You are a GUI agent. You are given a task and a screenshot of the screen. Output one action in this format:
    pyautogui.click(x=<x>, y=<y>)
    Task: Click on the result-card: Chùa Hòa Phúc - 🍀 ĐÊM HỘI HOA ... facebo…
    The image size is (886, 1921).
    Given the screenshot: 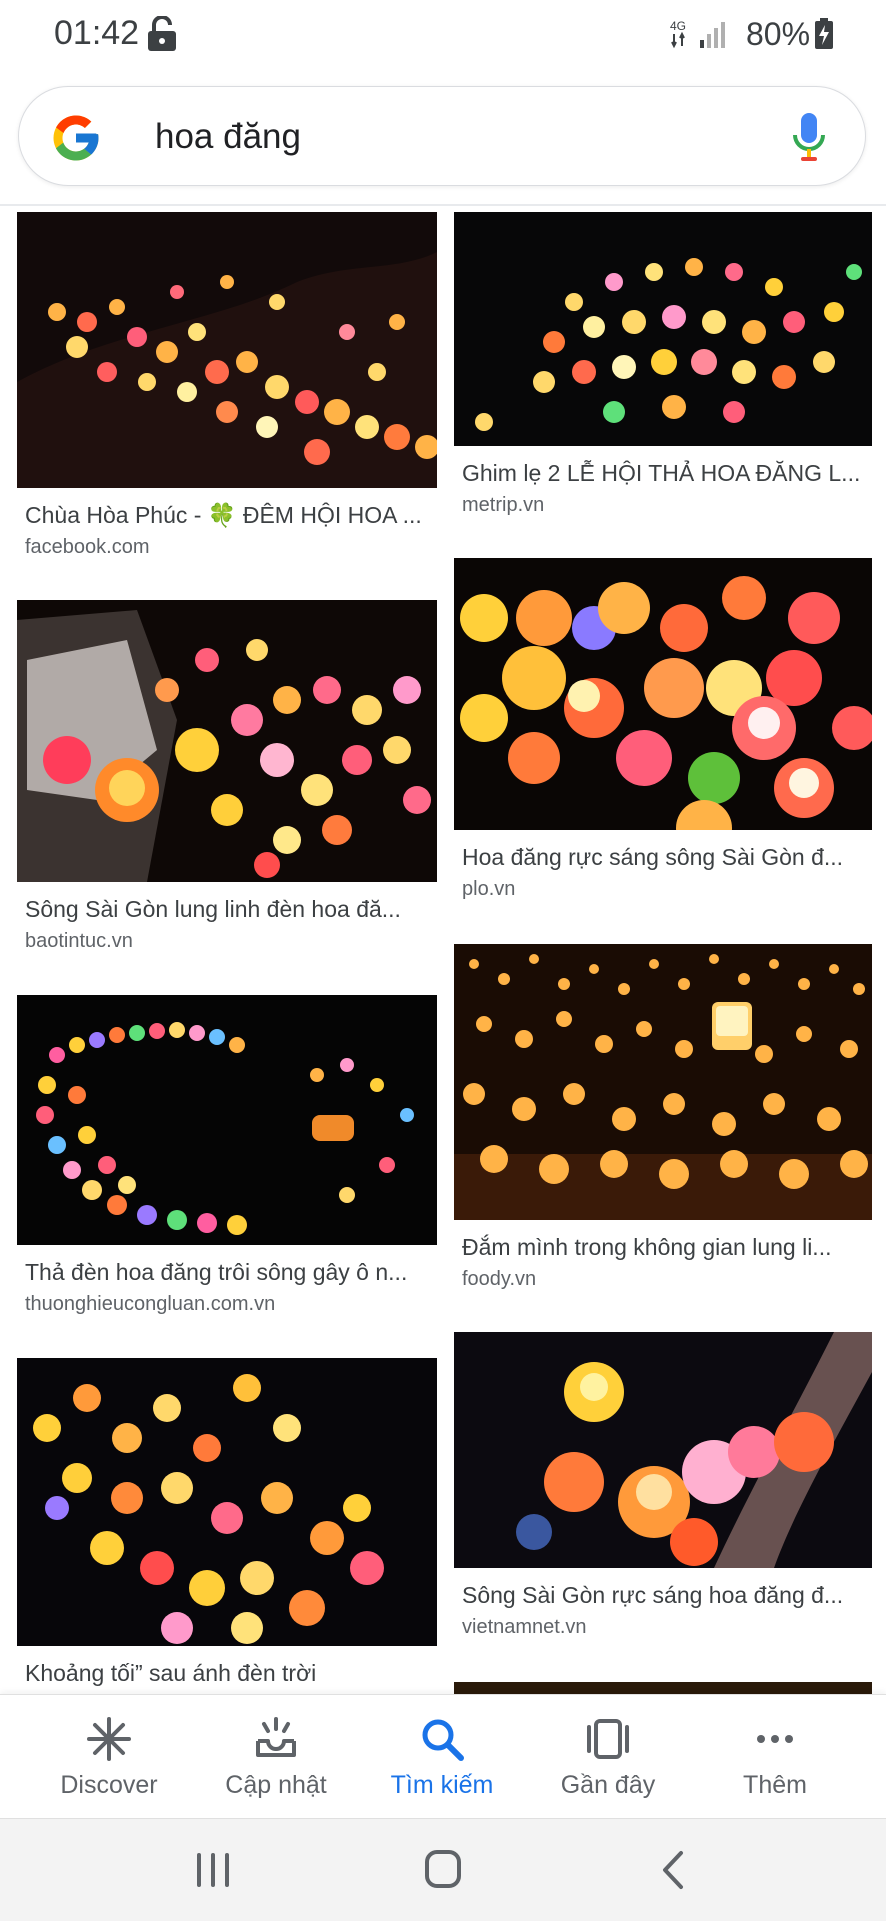 What is the action you would take?
    pyautogui.click(x=227, y=392)
    